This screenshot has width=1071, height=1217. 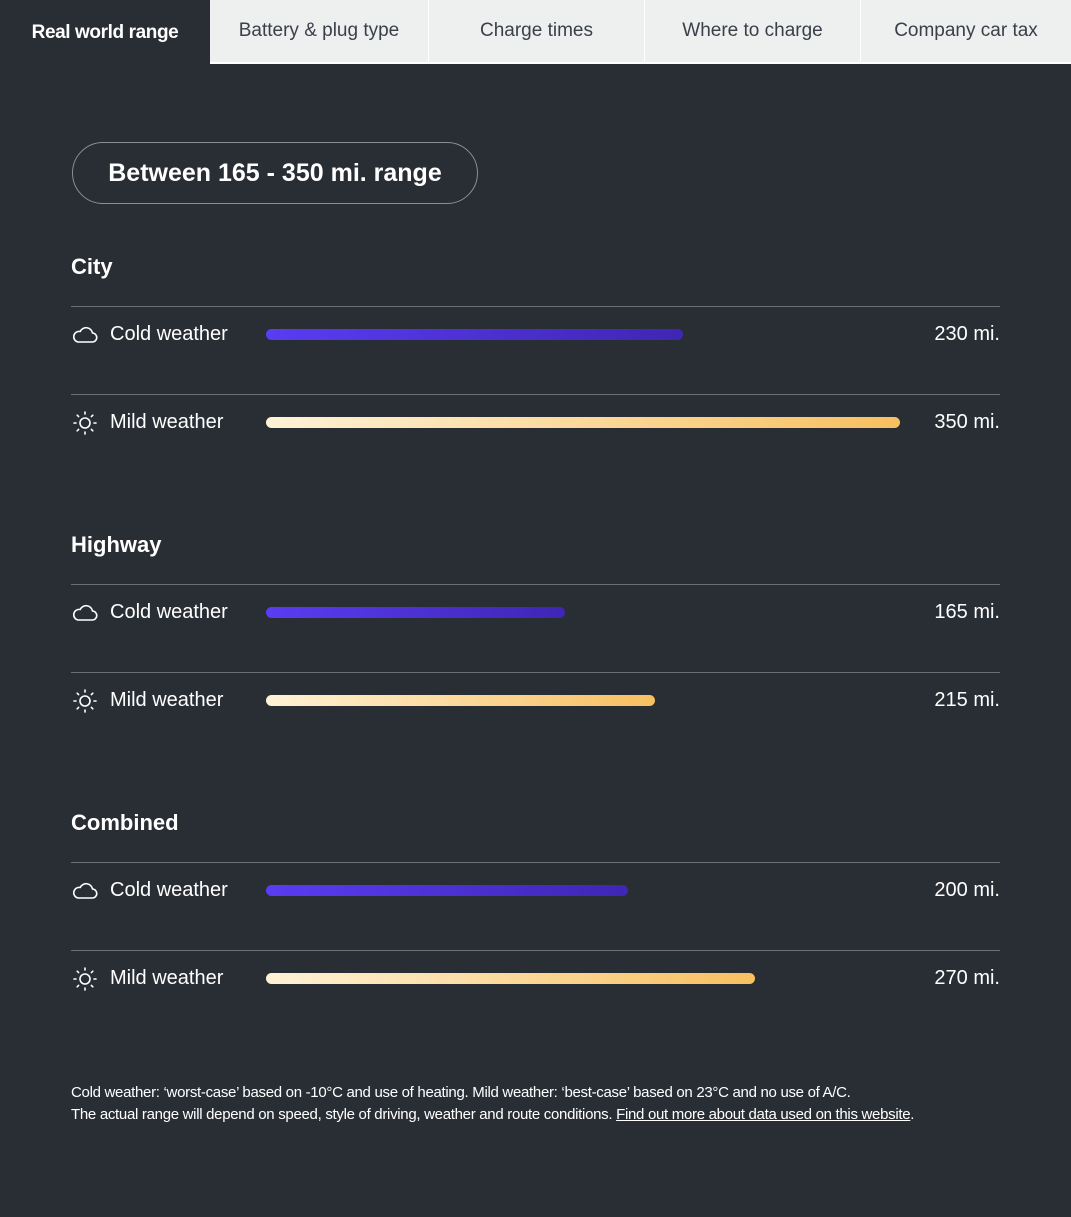 What do you see at coordinates (535, 716) in the screenshot?
I see `range-row-mild: Mild weather 215 mi.` at bounding box center [535, 716].